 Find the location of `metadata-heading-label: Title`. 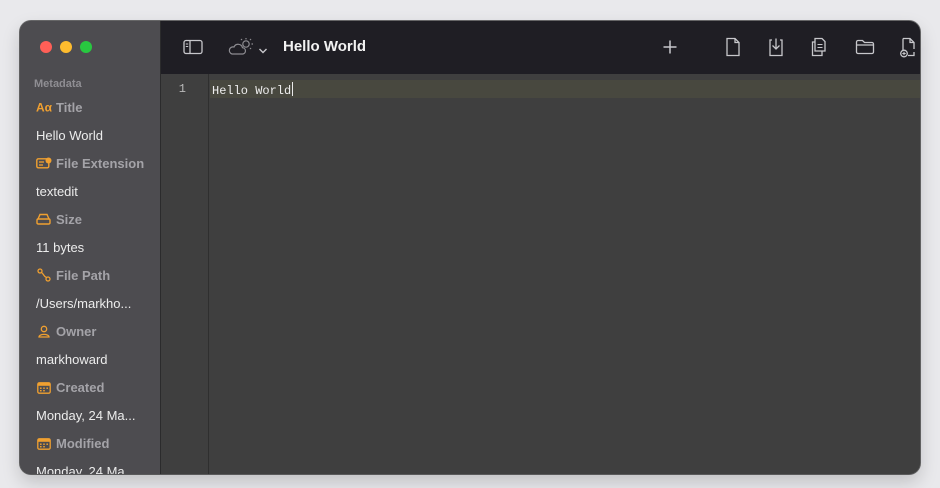

metadata-heading-label: Title is located at coordinates (69, 107).